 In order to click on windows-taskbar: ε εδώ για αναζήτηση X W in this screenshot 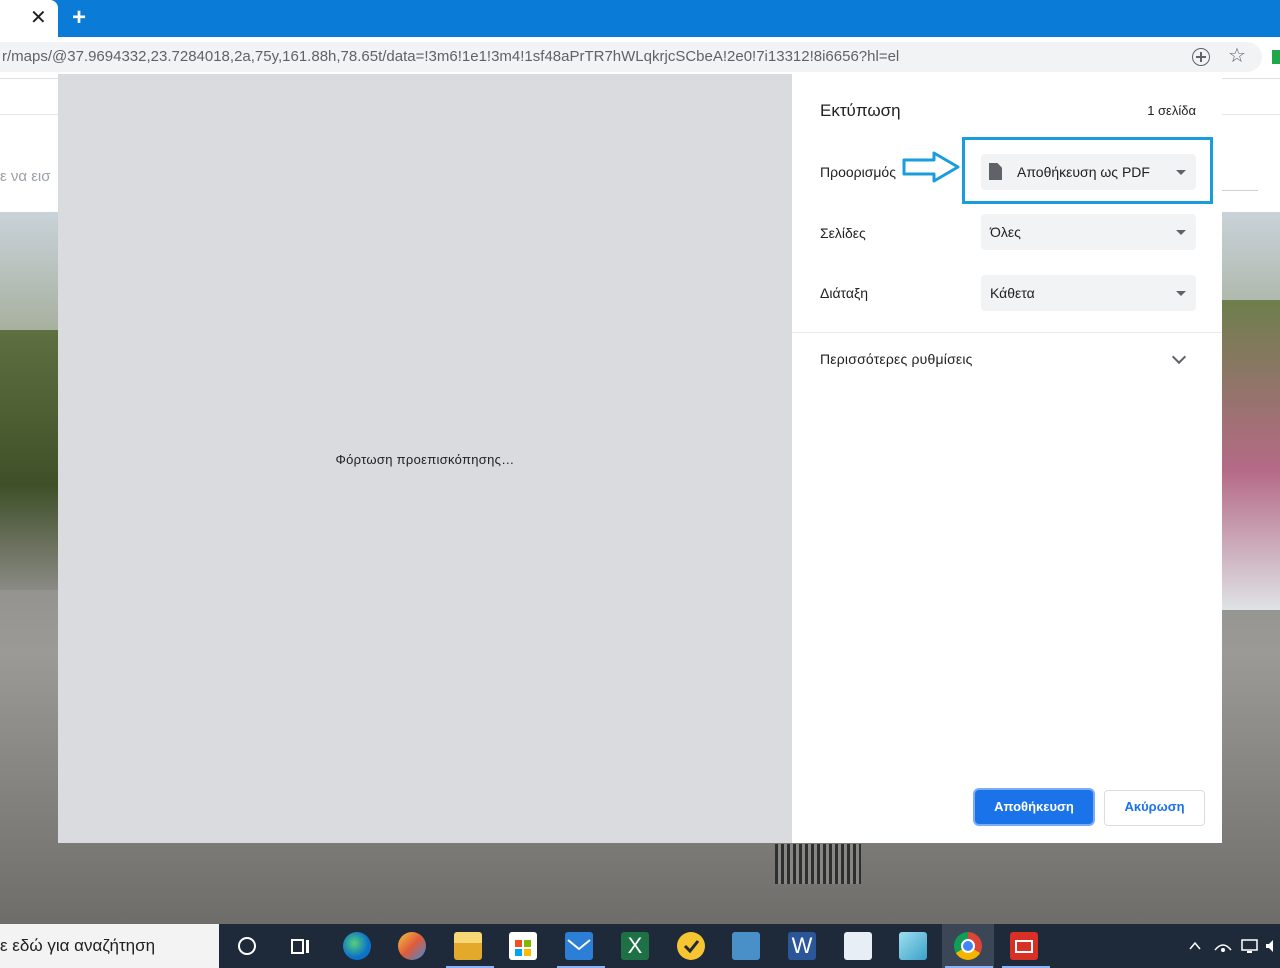, I will do `click(640, 946)`.